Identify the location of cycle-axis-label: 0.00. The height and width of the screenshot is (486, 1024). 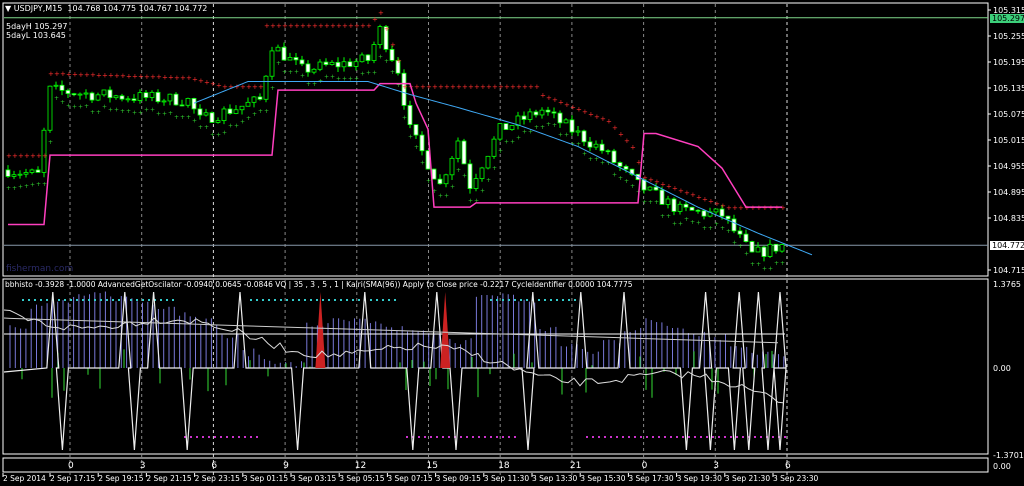
(1002, 466).